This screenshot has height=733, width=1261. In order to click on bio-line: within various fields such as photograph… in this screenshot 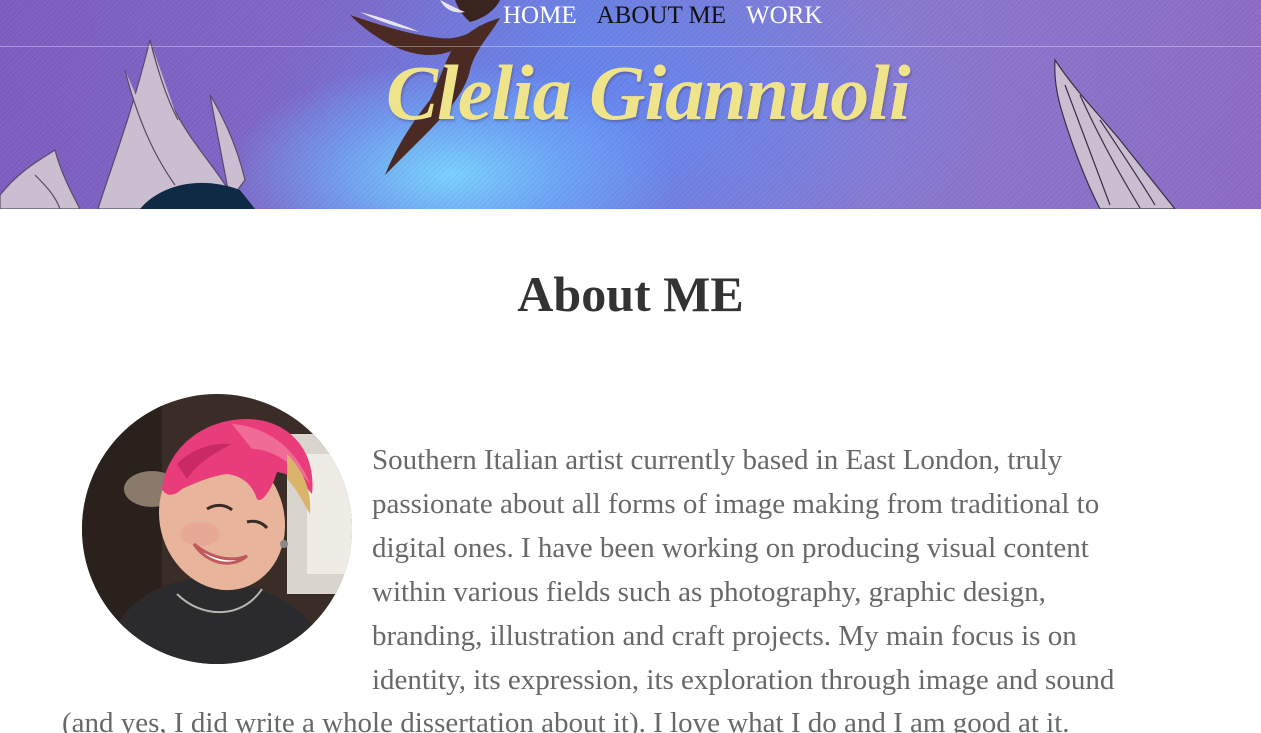, I will do `click(709, 592)`.